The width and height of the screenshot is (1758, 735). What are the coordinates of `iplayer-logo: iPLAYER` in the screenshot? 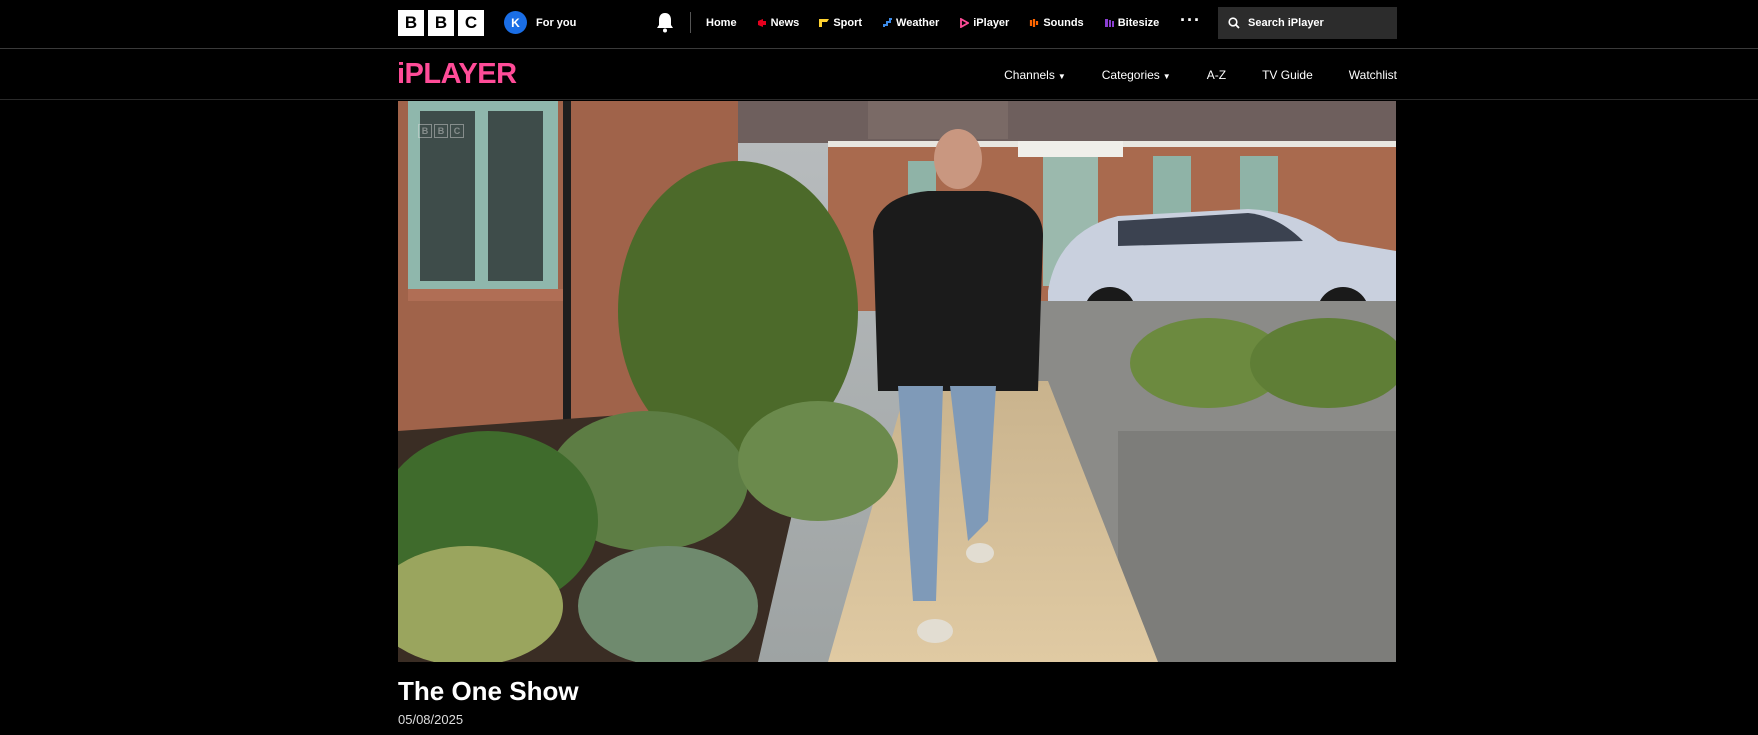 It's located at (457, 74).